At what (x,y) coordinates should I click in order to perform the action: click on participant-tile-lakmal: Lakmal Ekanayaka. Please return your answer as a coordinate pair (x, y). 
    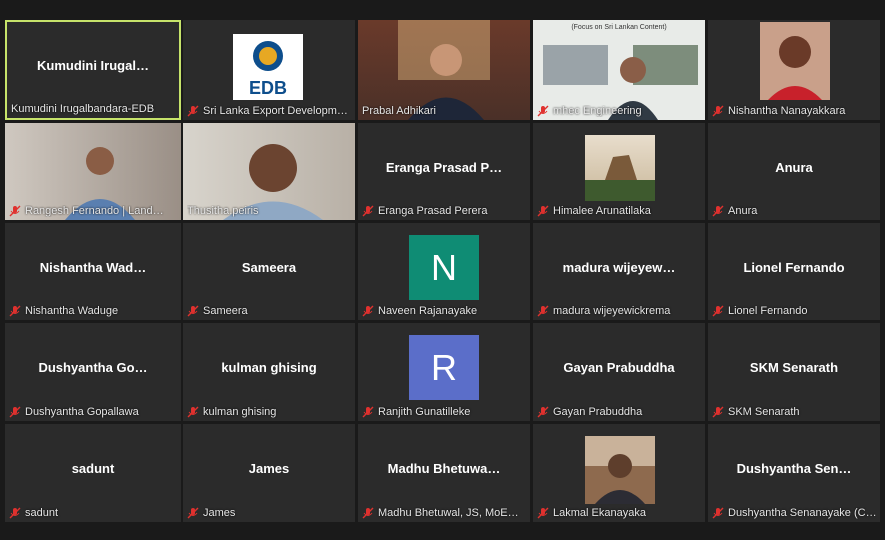
    Looking at the image, I should click on (619, 473).